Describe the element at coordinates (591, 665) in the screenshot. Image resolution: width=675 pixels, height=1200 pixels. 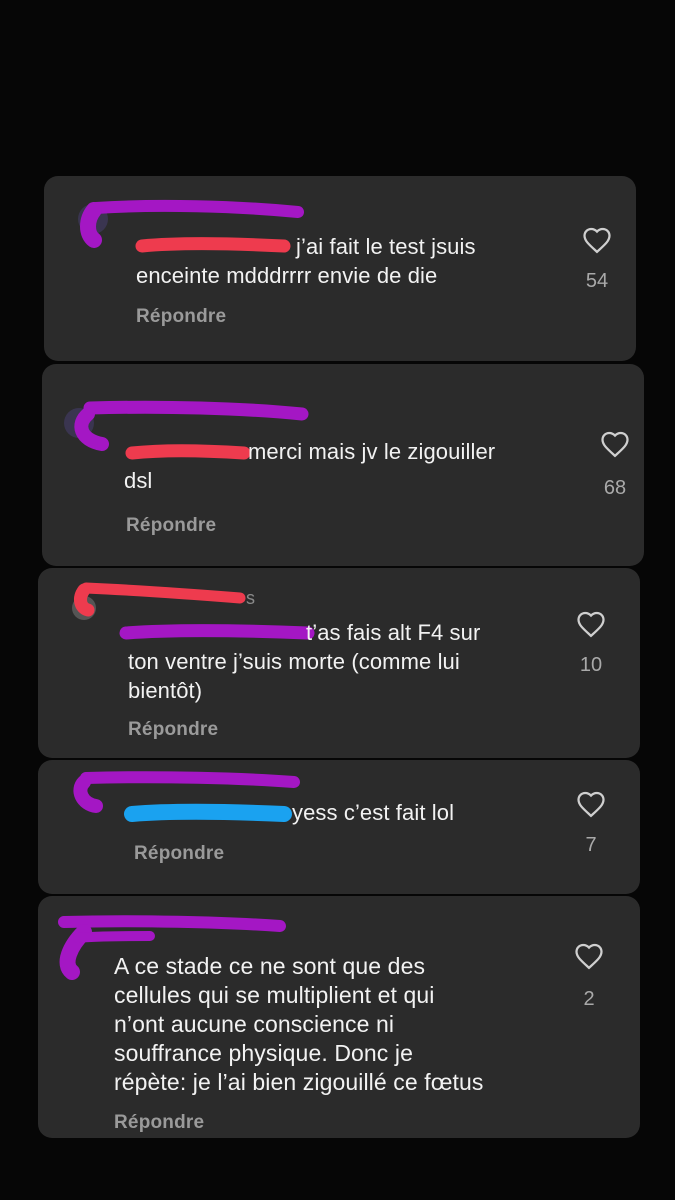
I see `like-count: 10` at that location.